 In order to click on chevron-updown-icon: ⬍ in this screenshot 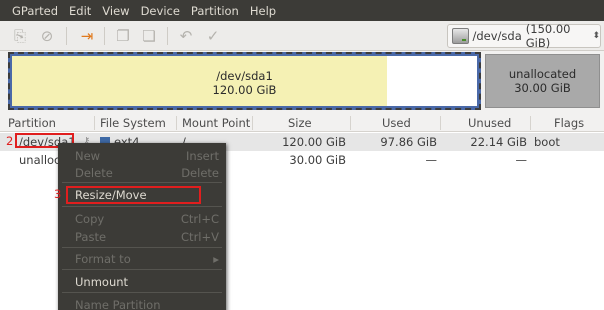, I will do `click(596, 36)`.